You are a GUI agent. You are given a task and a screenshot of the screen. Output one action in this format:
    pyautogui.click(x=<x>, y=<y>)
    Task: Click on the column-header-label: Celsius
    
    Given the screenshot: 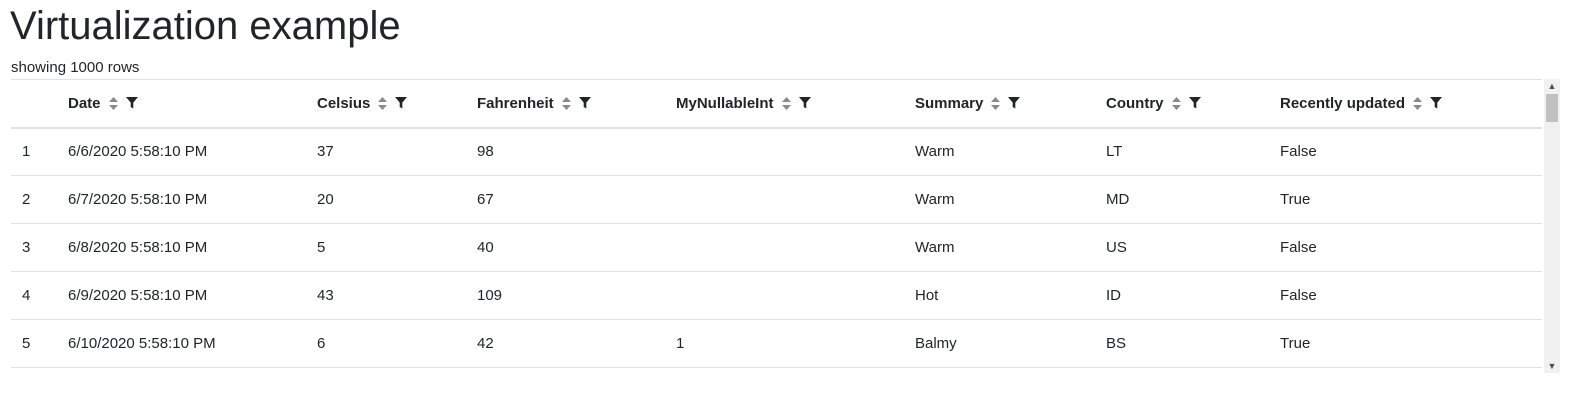 What is the action you would take?
    pyautogui.click(x=343, y=103)
    